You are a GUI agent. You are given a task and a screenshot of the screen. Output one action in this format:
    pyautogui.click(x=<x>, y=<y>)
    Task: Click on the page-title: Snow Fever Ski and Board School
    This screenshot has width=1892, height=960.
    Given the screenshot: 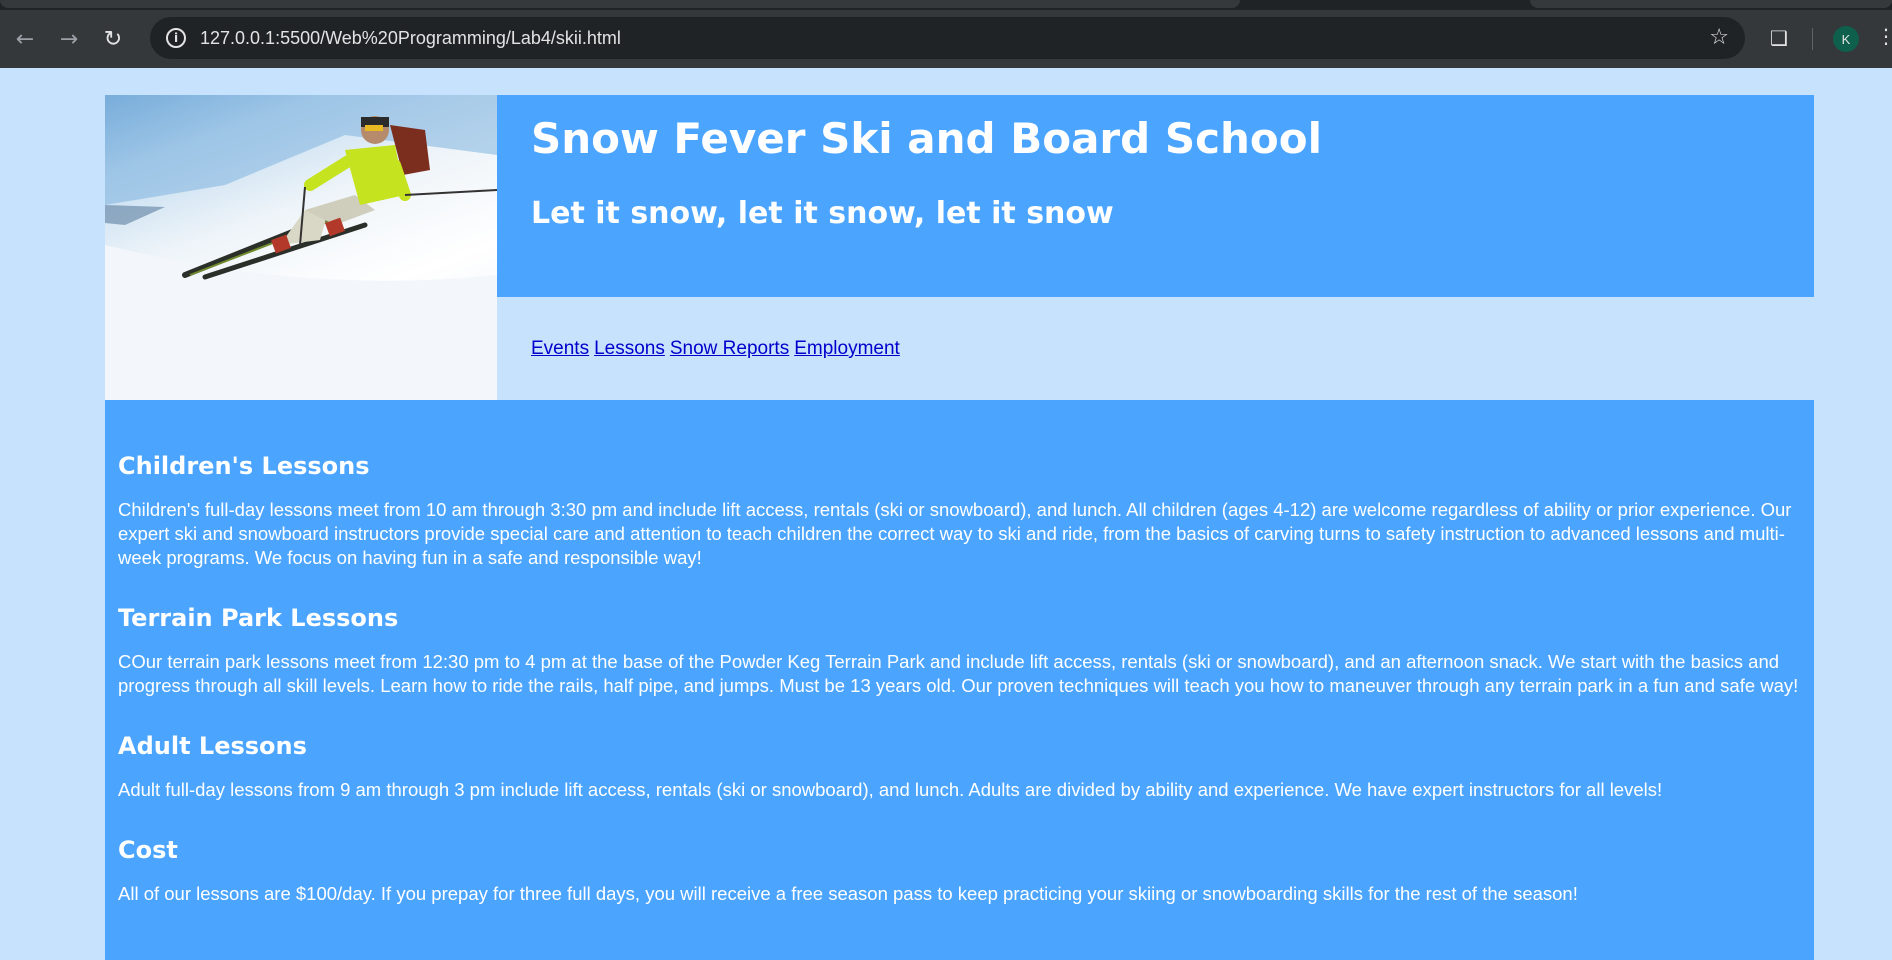 What is the action you would take?
    pyautogui.click(x=926, y=138)
    